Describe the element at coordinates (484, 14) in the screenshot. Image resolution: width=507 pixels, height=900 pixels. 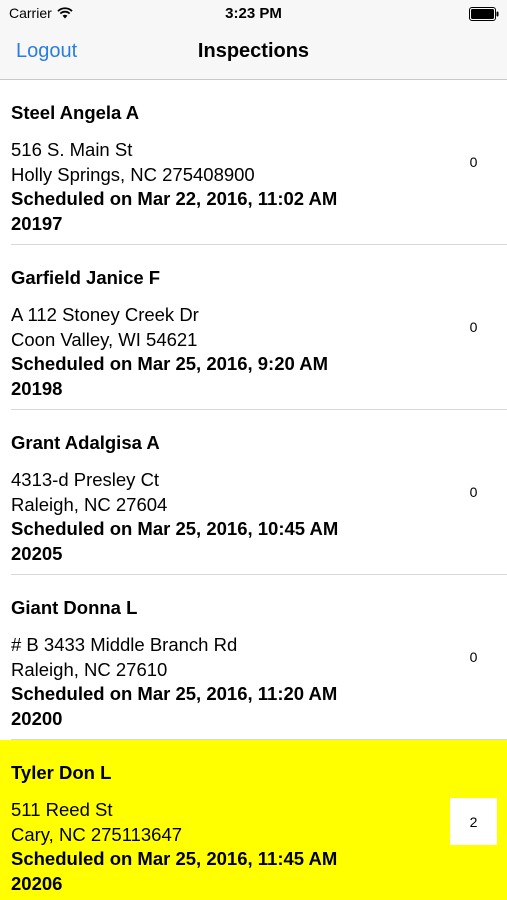
I see `battery-full-icon` at that location.